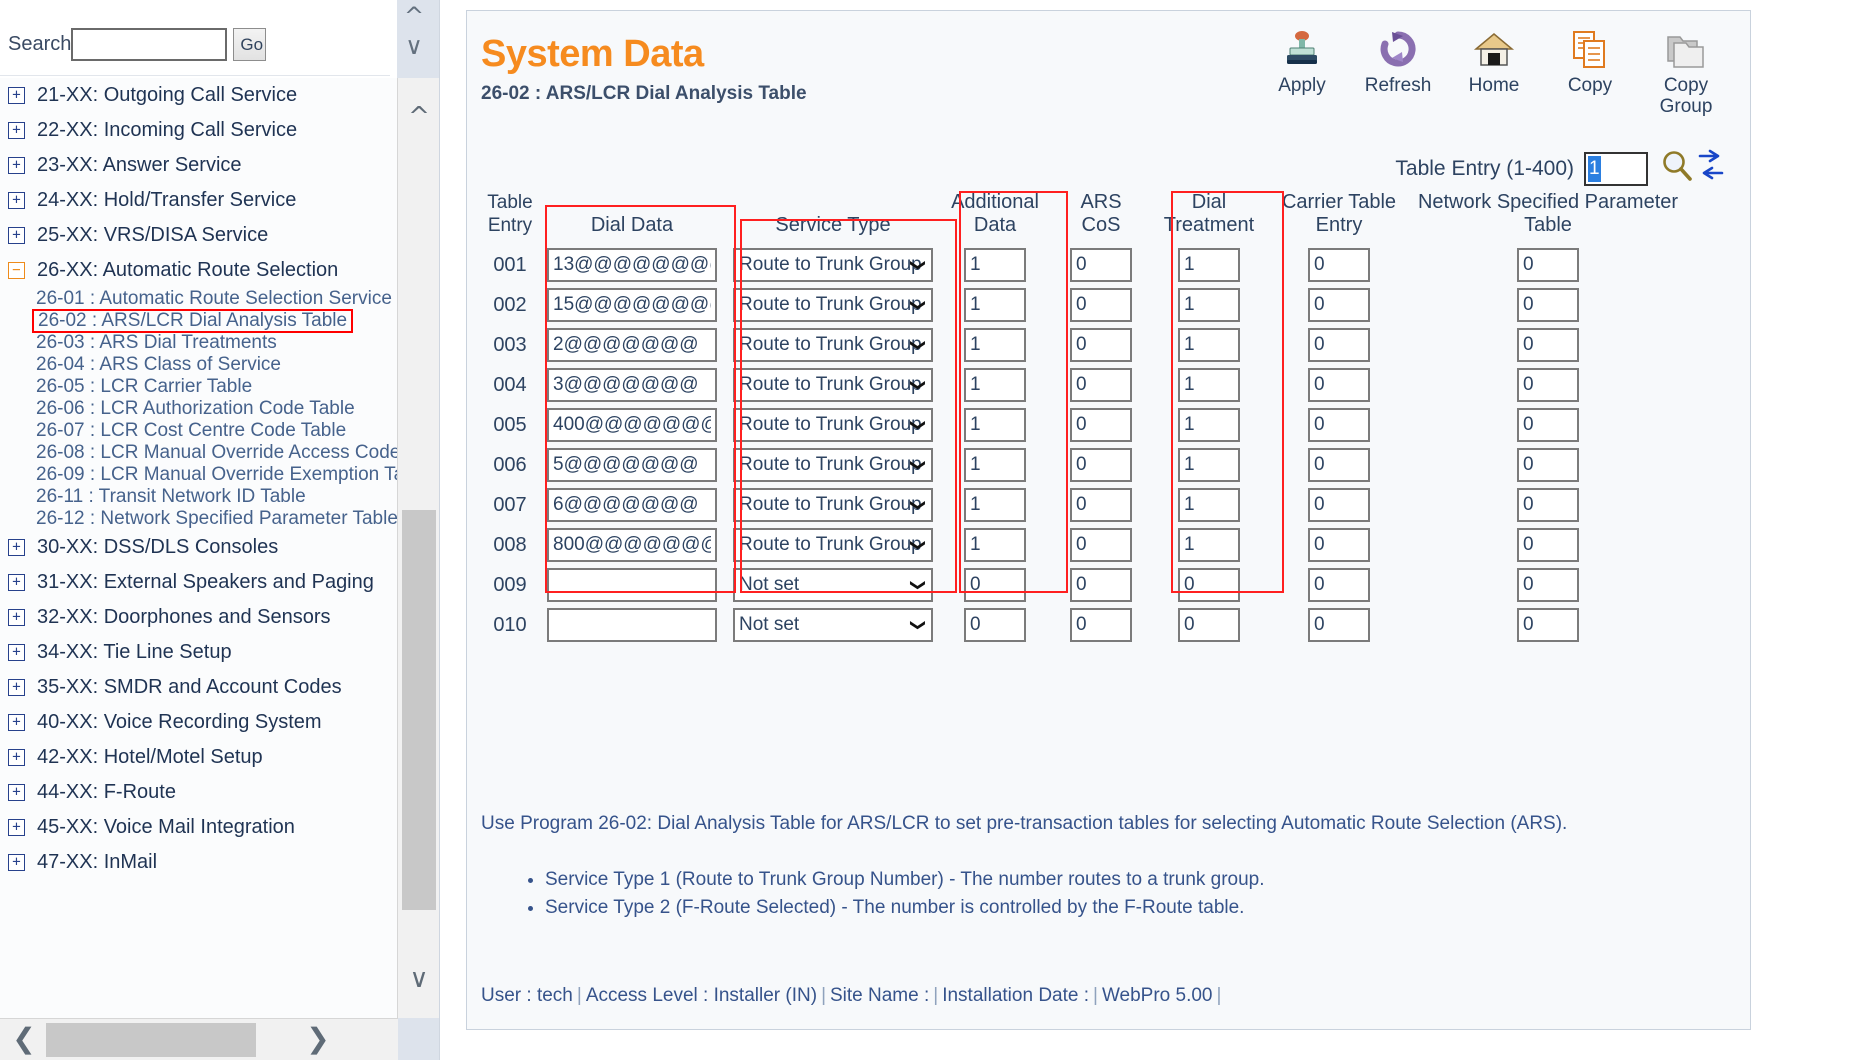 The width and height of the screenshot is (1852, 1060). I want to click on tree-vertical-scrollbar: ^ ∨, so click(418, 548).